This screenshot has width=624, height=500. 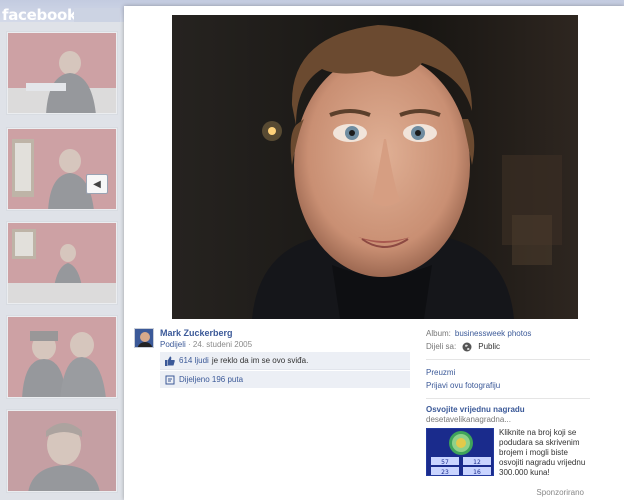 I want to click on album-row: Album: businessweek photos, so click(x=509, y=333).